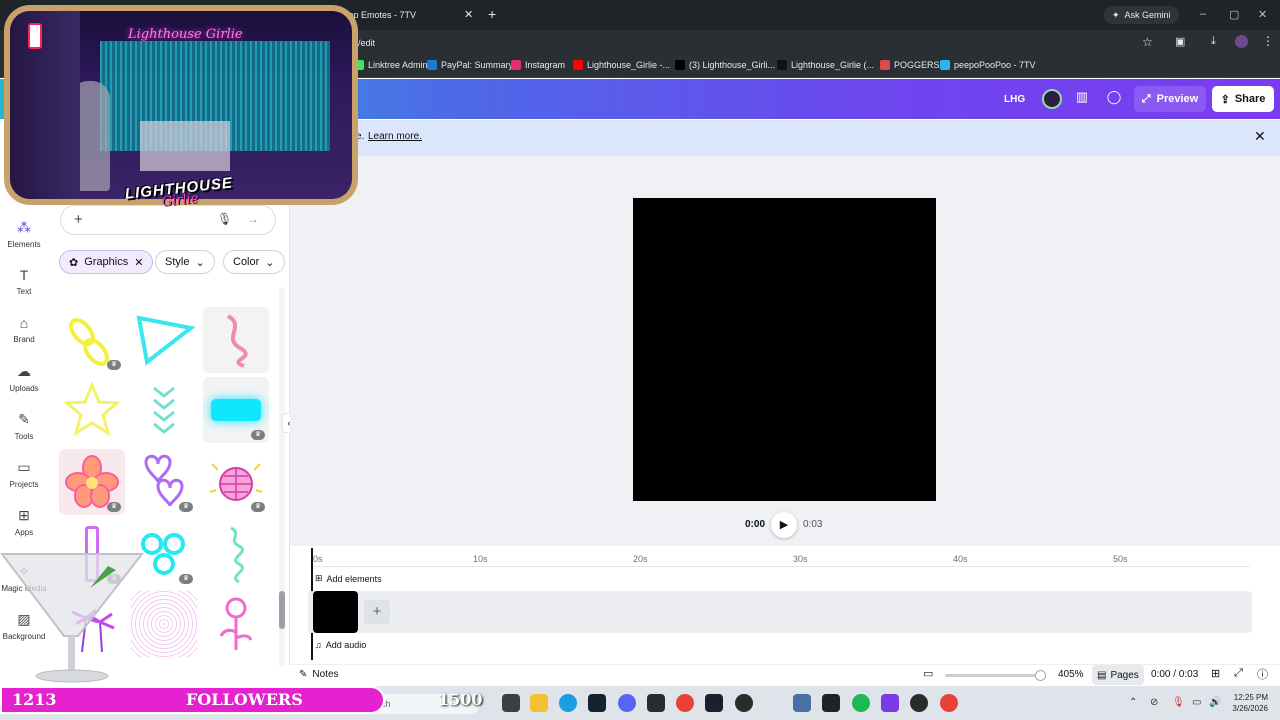  I want to click on close-tab-icon: ✕, so click(468, 14).